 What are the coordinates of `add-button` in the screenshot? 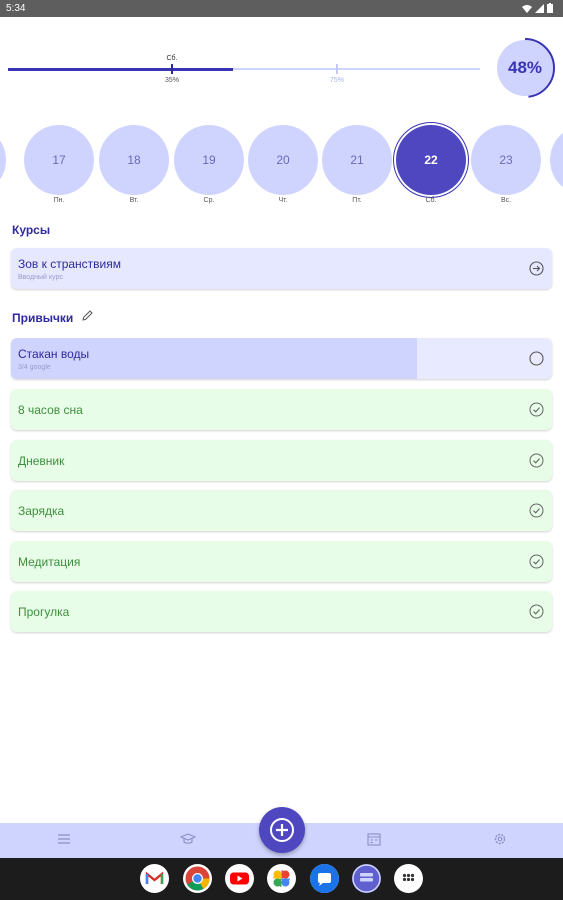 It's located at (282, 830).